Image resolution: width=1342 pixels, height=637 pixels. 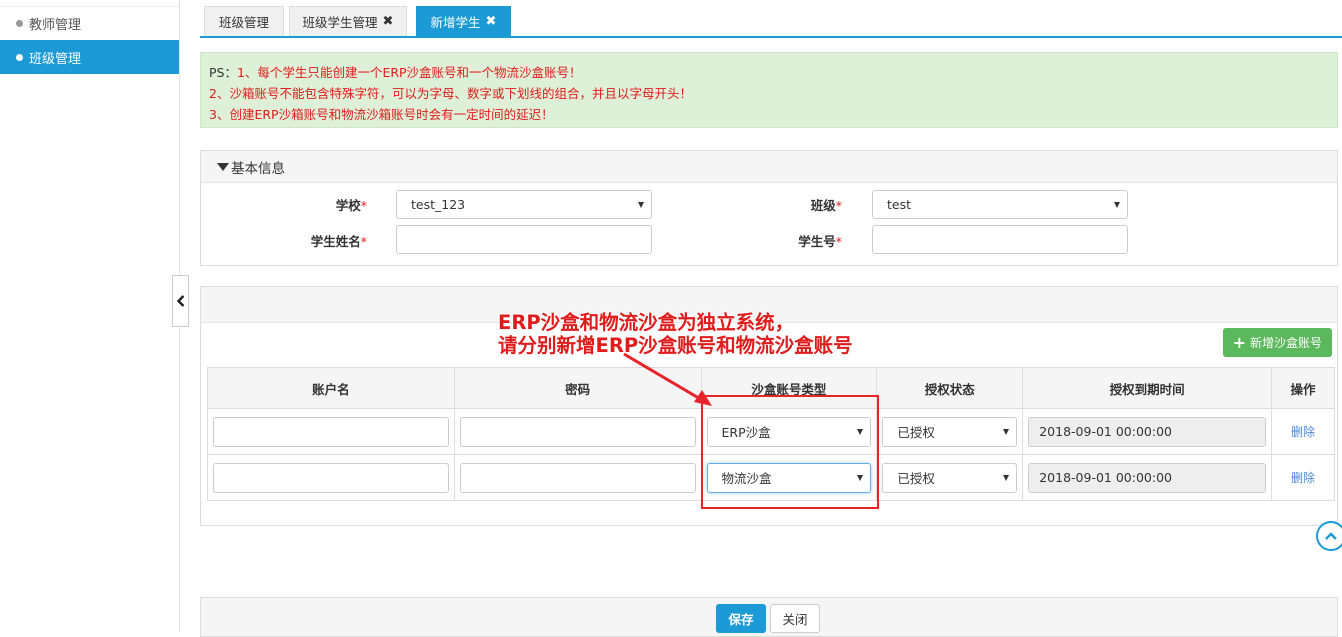 I want to click on sandbox-type-select: 物流沙盒, so click(x=789, y=477).